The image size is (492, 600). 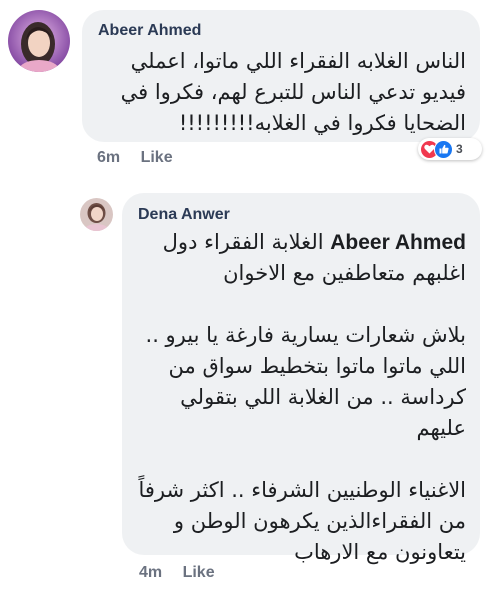 What do you see at coordinates (317, 366) in the screenshot?
I see `reply-line: اللي ماتوا ماتوا بتخطيط سواق من` at bounding box center [317, 366].